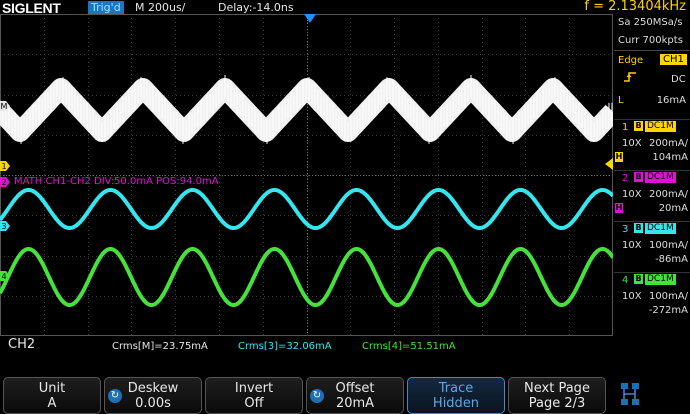 This screenshot has height=414, width=690. What do you see at coordinates (456, 388) in the screenshot?
I see `softkey-title: Trace` at bounding box center [456, 388].